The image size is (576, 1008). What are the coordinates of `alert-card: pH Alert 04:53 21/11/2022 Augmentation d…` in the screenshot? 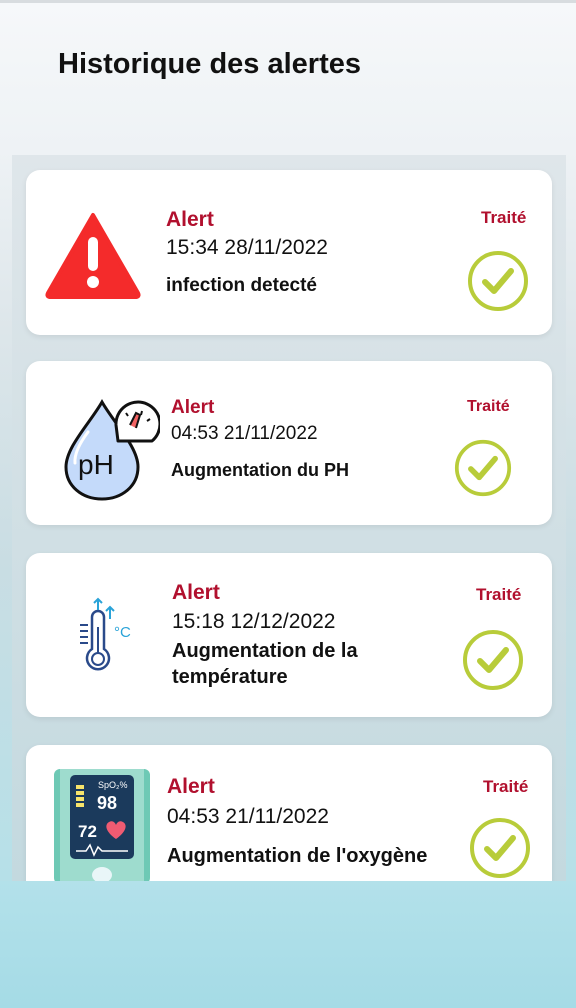 It's located at (289, 443).